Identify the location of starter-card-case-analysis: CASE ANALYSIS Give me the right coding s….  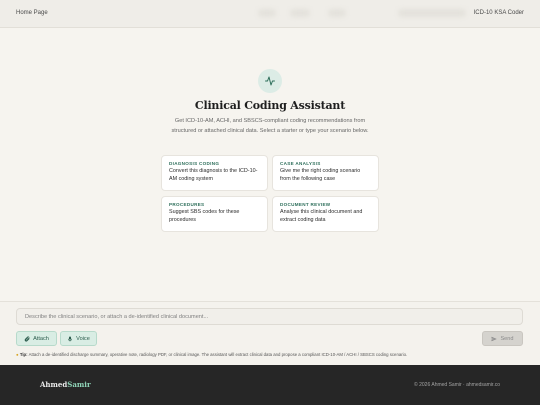
(325, 173).